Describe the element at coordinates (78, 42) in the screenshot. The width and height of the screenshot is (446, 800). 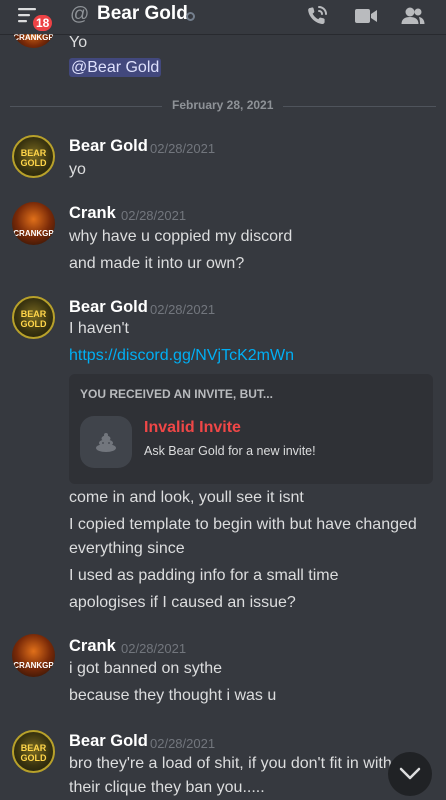
I see `message-text: Yo` at that location.